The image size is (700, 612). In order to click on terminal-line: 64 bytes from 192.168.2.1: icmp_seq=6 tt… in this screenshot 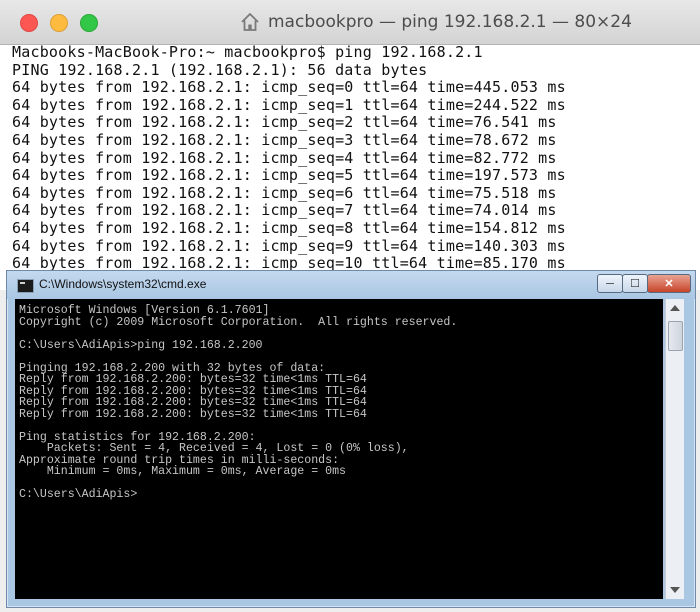, I will do `click(284, 192)`.